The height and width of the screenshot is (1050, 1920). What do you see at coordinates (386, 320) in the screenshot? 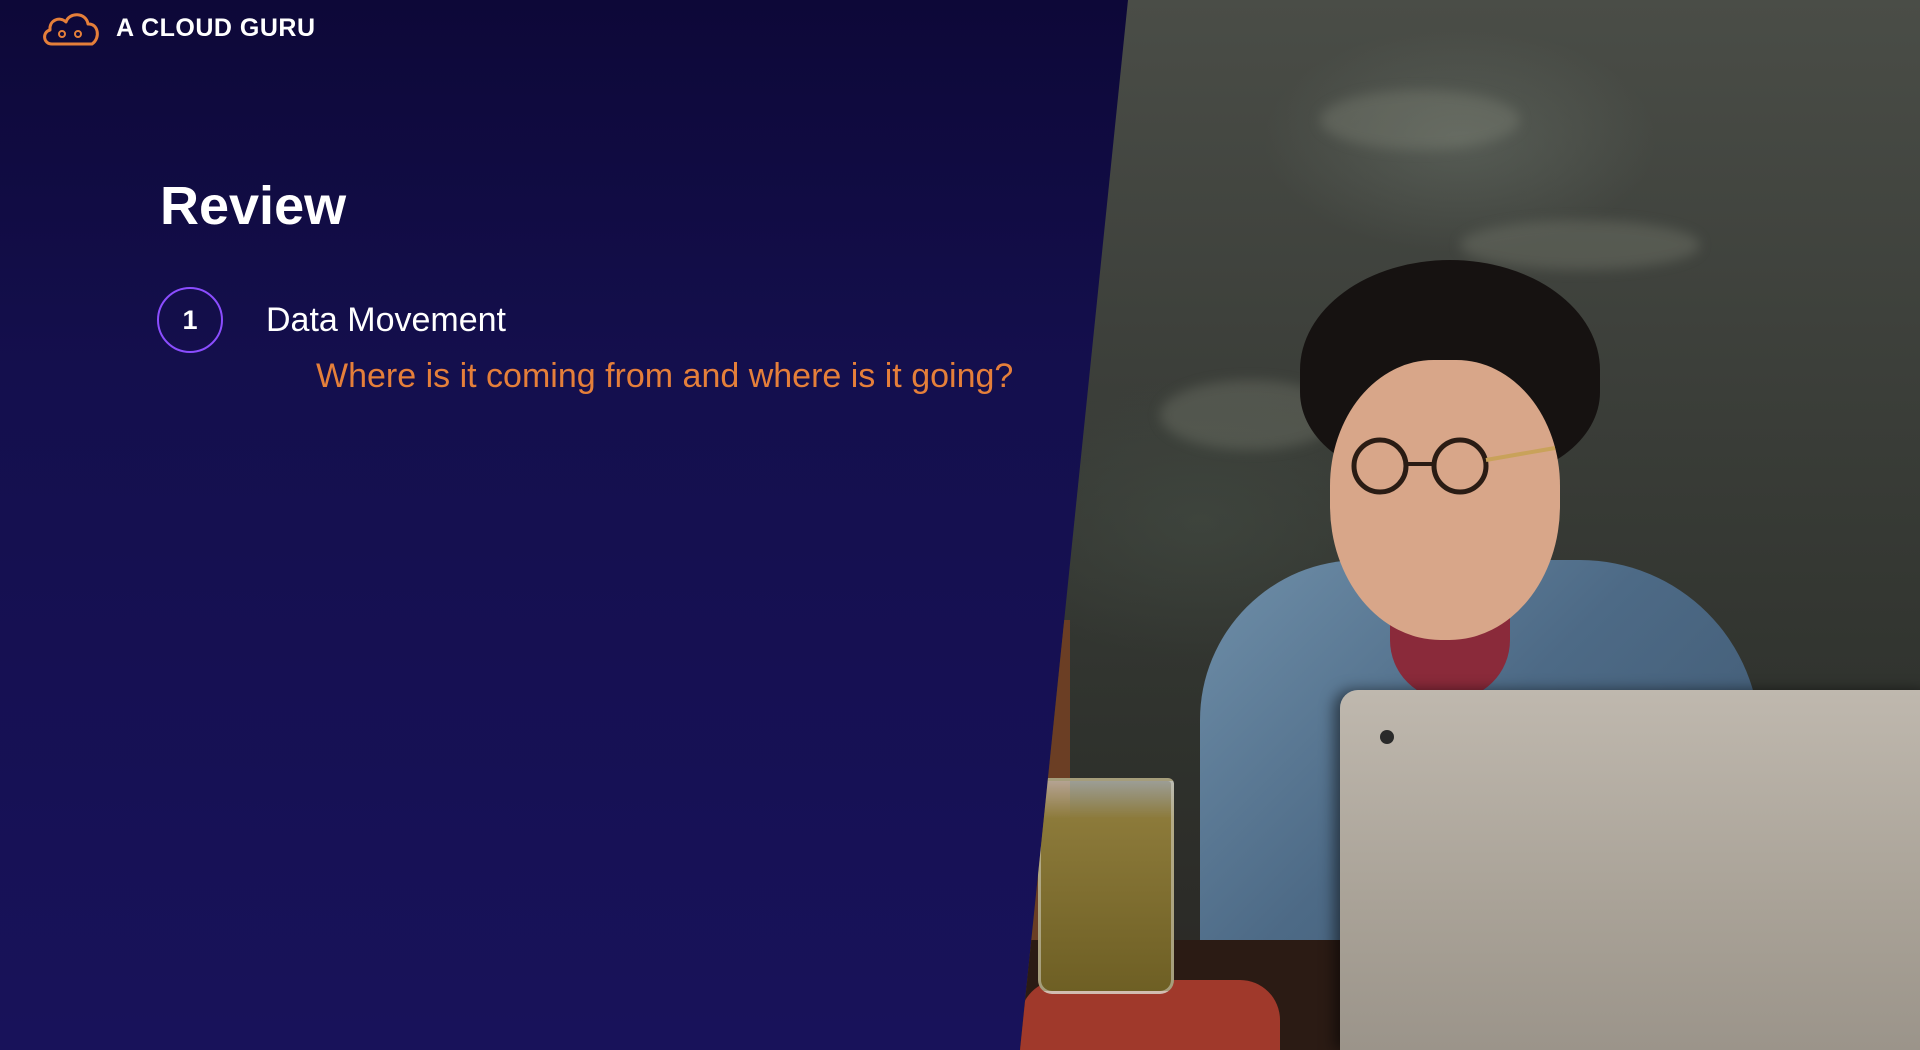
I see `step-label: Data Movement` at bounding box center [386, 320].